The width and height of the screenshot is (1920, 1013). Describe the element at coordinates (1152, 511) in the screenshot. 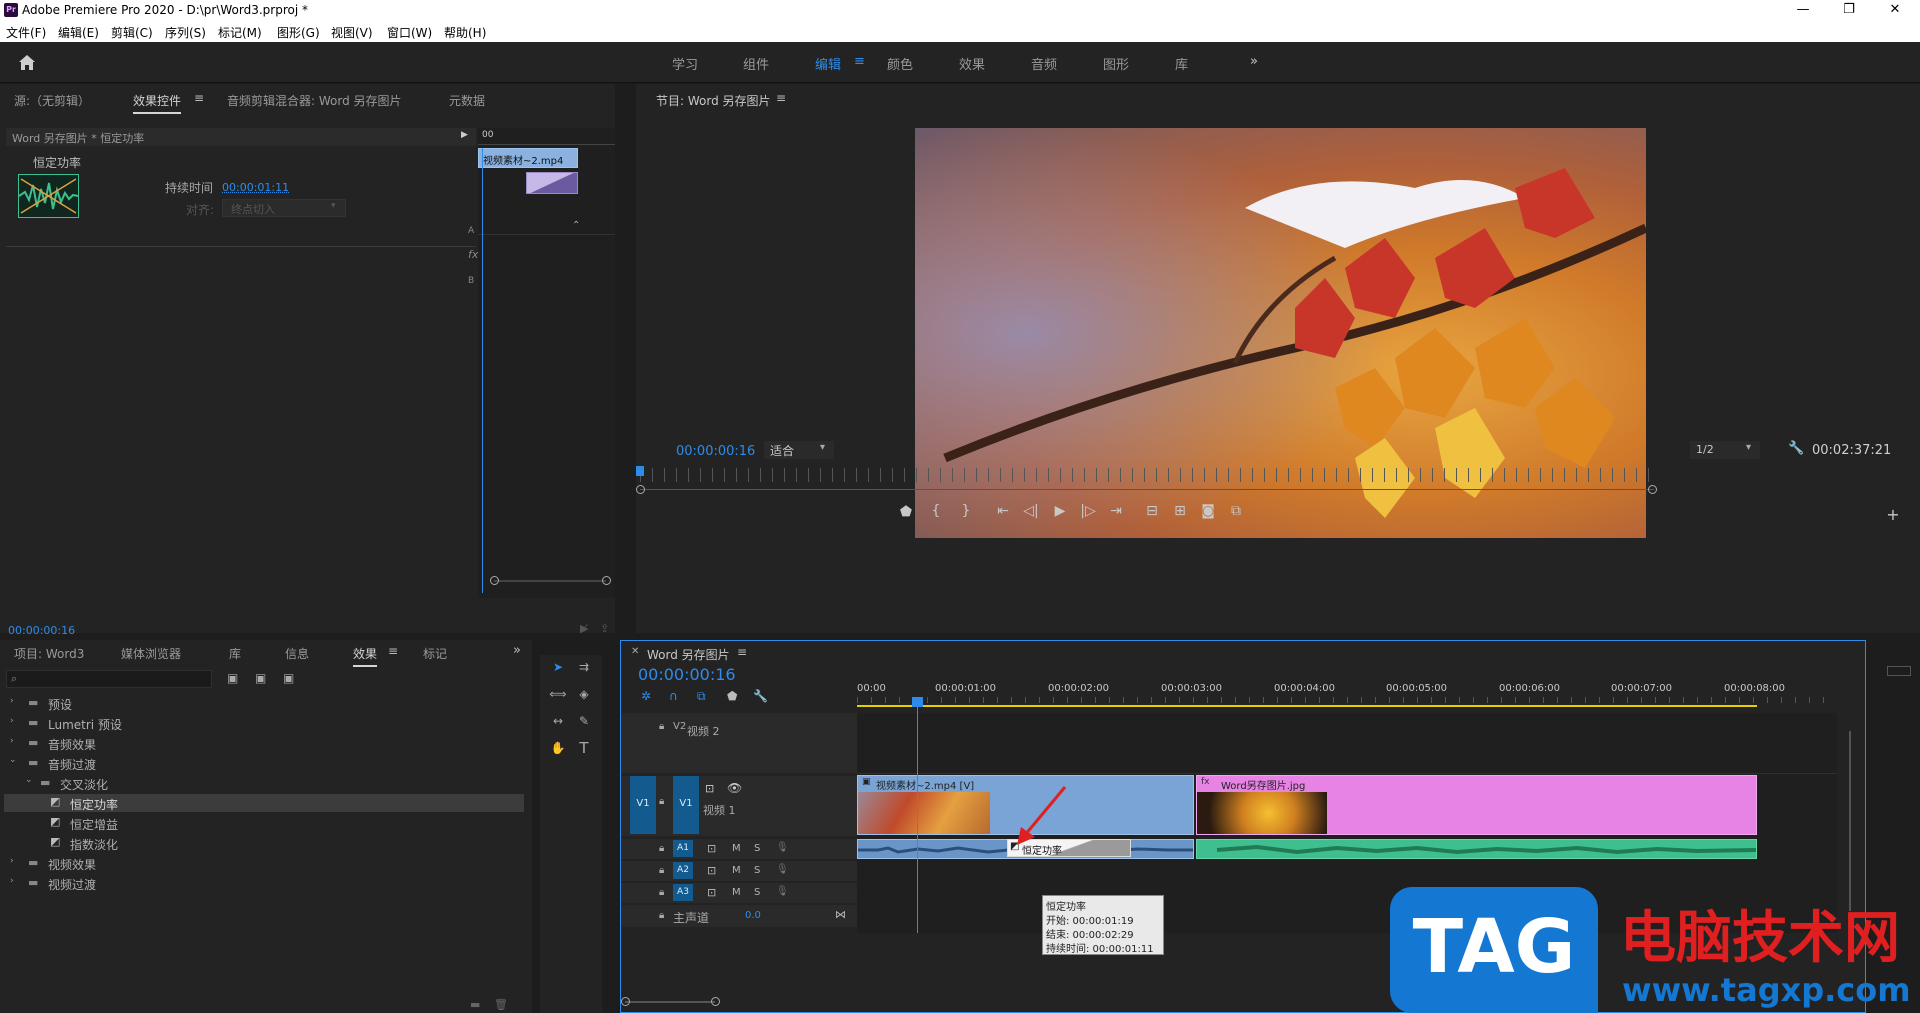

I see `lift-icon: ⊟` at that location.